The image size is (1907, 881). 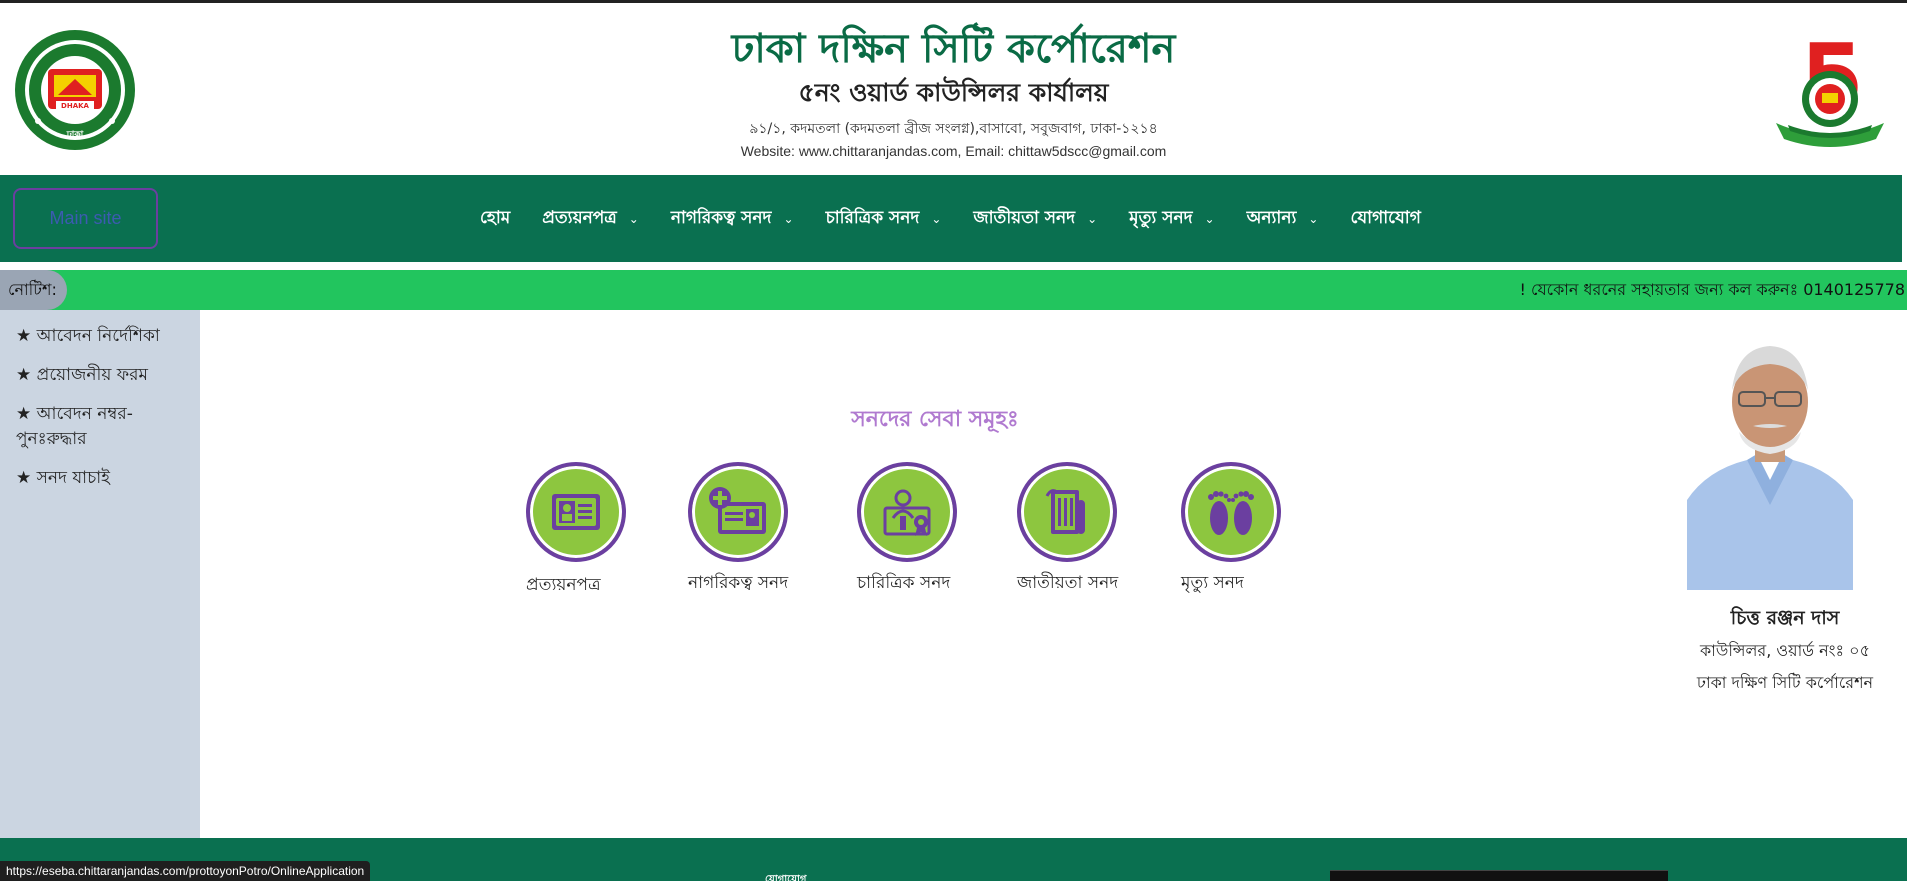 What do you see at coordinates (85, 218) in the screenshot?
I see `main-site-button: Main site` at bounding box center [85, 218].